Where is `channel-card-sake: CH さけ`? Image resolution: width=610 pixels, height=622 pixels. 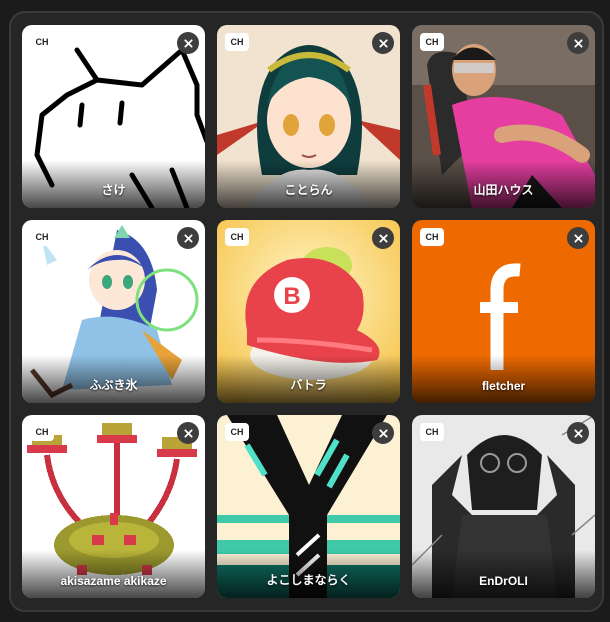 channel-card-sake: CH さけ is located at coordinates (113, 116).